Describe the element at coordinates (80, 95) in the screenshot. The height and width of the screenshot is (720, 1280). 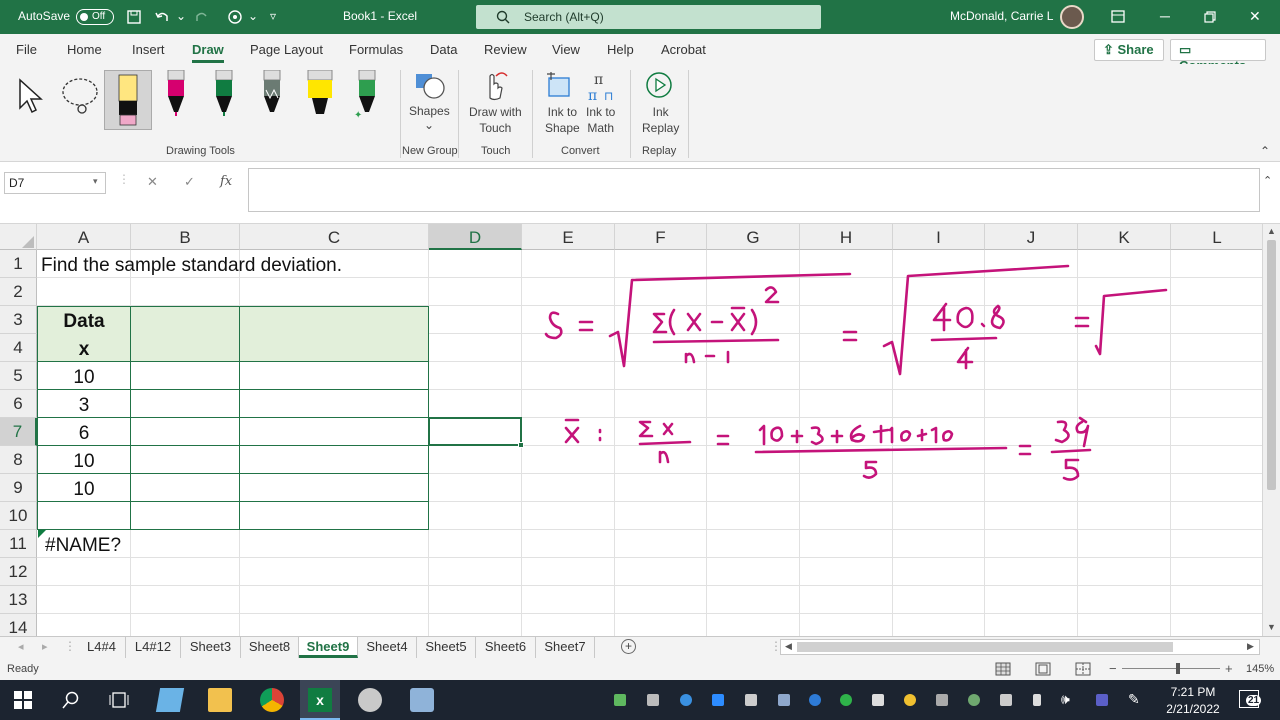
I see `lasso-select-icon` at that location.